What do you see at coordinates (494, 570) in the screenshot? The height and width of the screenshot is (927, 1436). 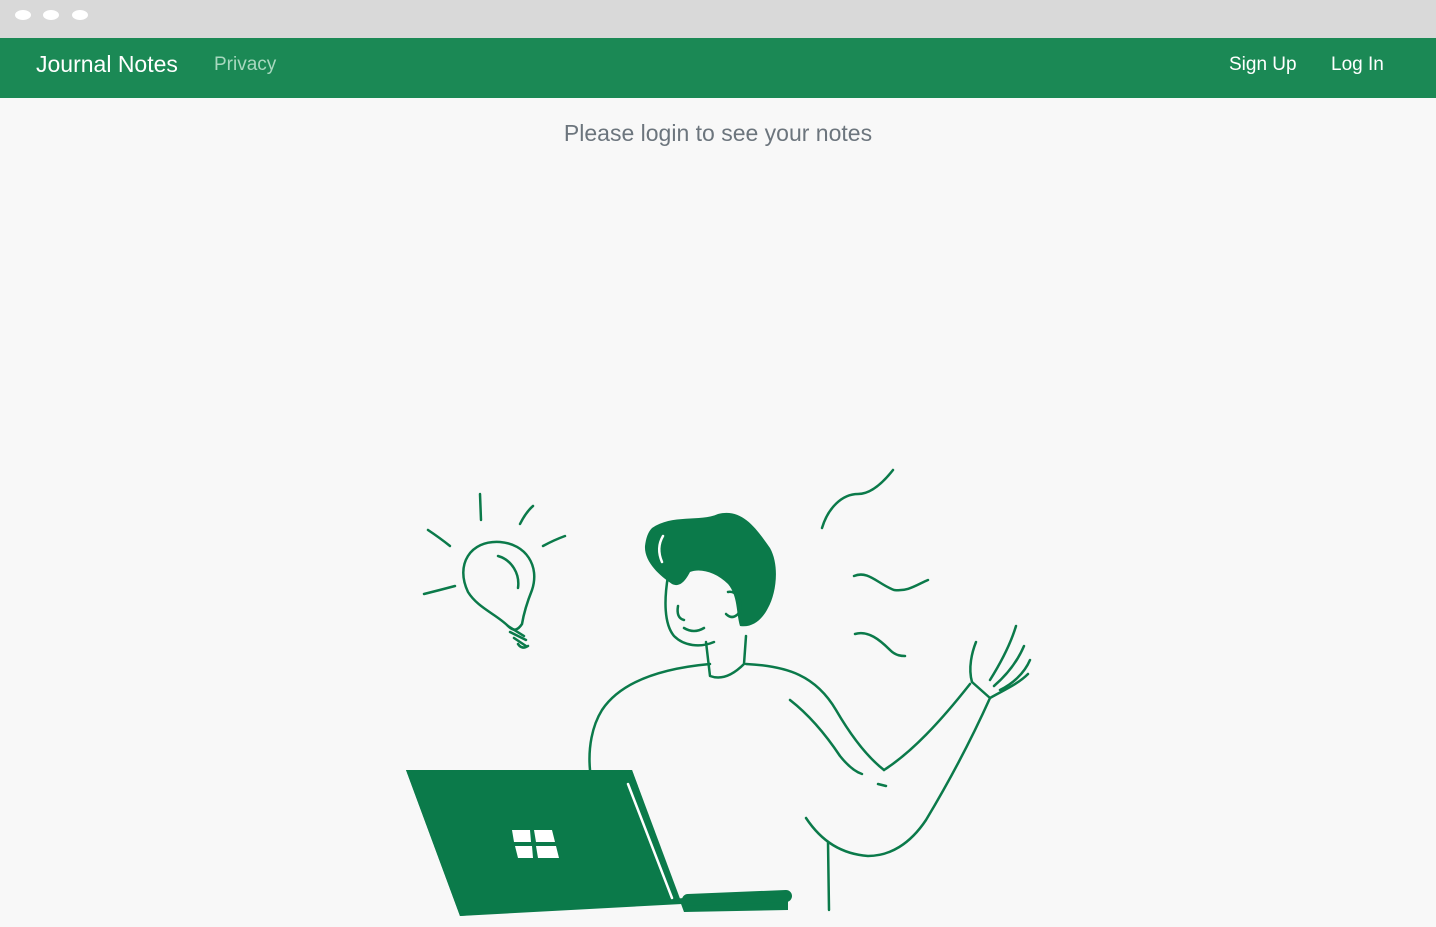 I see `lightbulb-icon` at bounding box center [494, 570].